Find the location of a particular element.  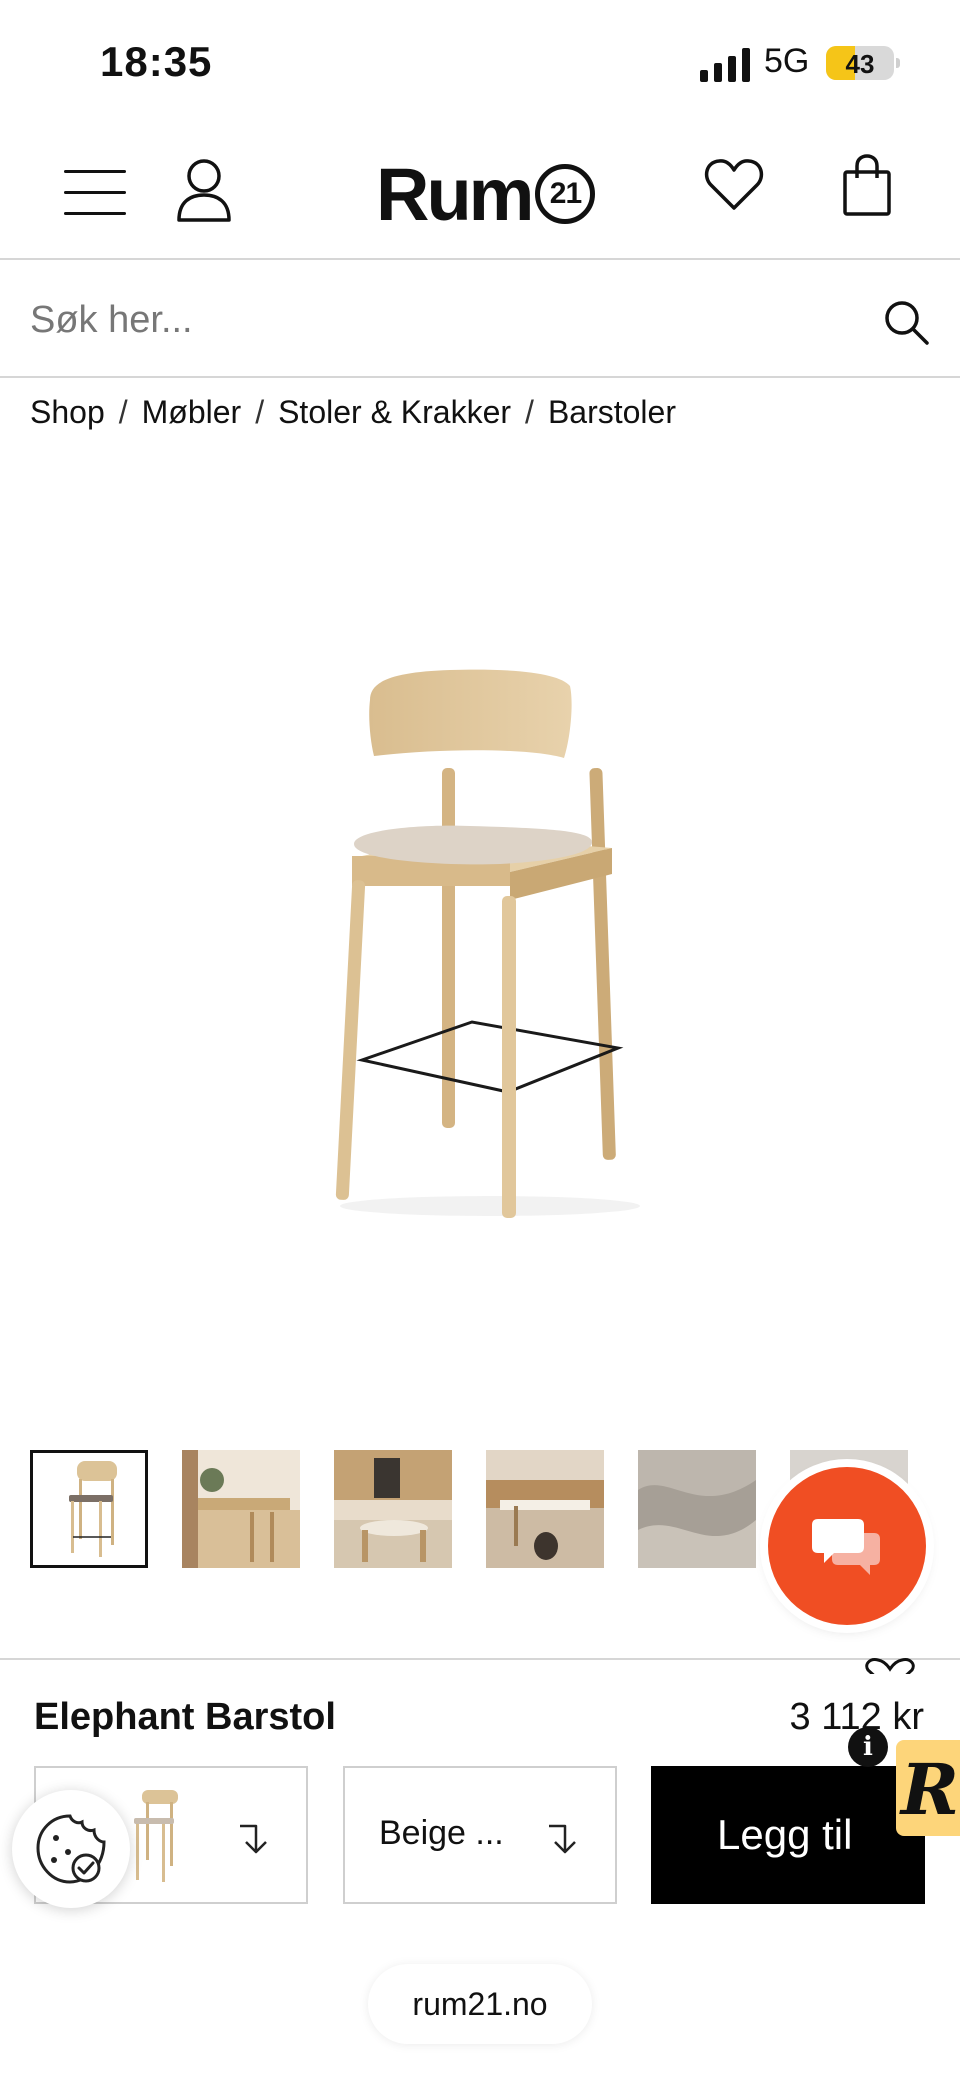

heart-icon is located at coordinates (734, 184).